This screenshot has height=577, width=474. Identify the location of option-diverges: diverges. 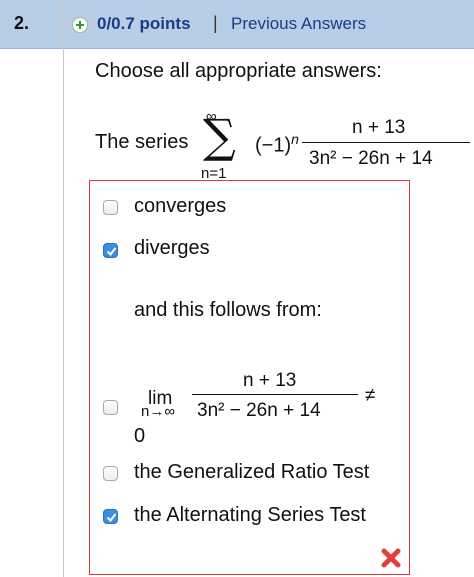
(172, 248).